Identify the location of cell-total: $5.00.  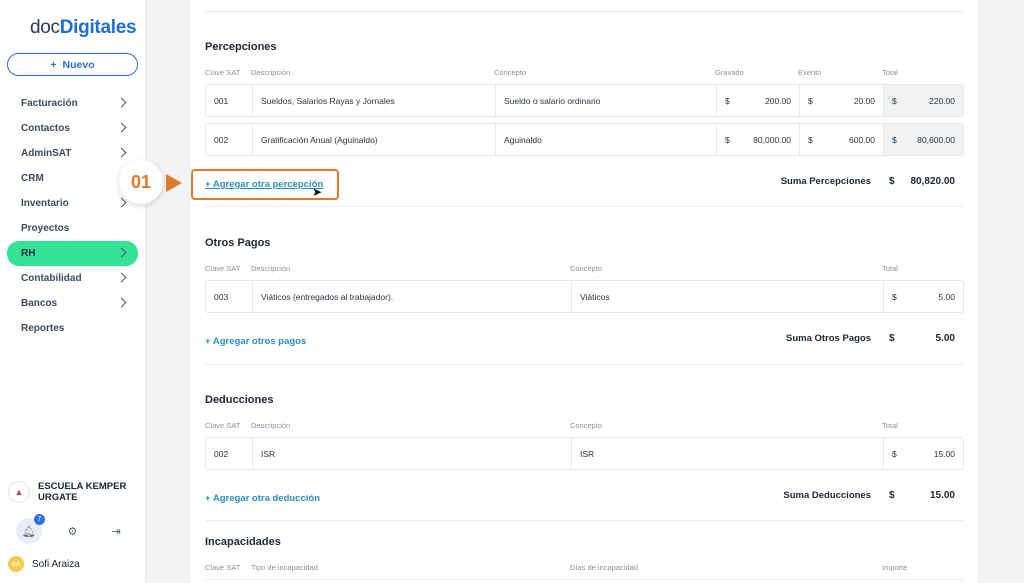
(923, 296).